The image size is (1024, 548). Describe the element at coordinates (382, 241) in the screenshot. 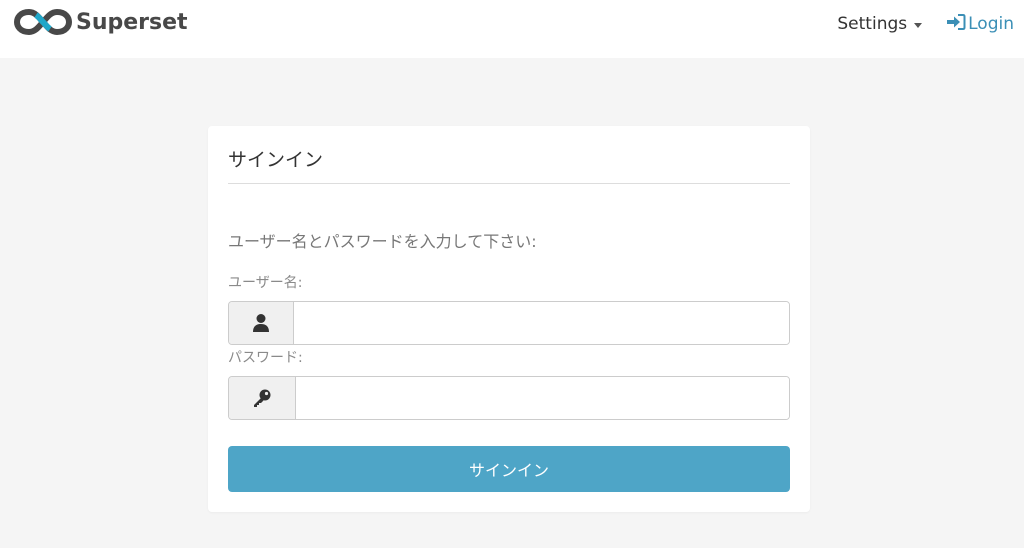

I see `login-instructions: ユーザー名とパスワードを入力して下さい:` at that location.